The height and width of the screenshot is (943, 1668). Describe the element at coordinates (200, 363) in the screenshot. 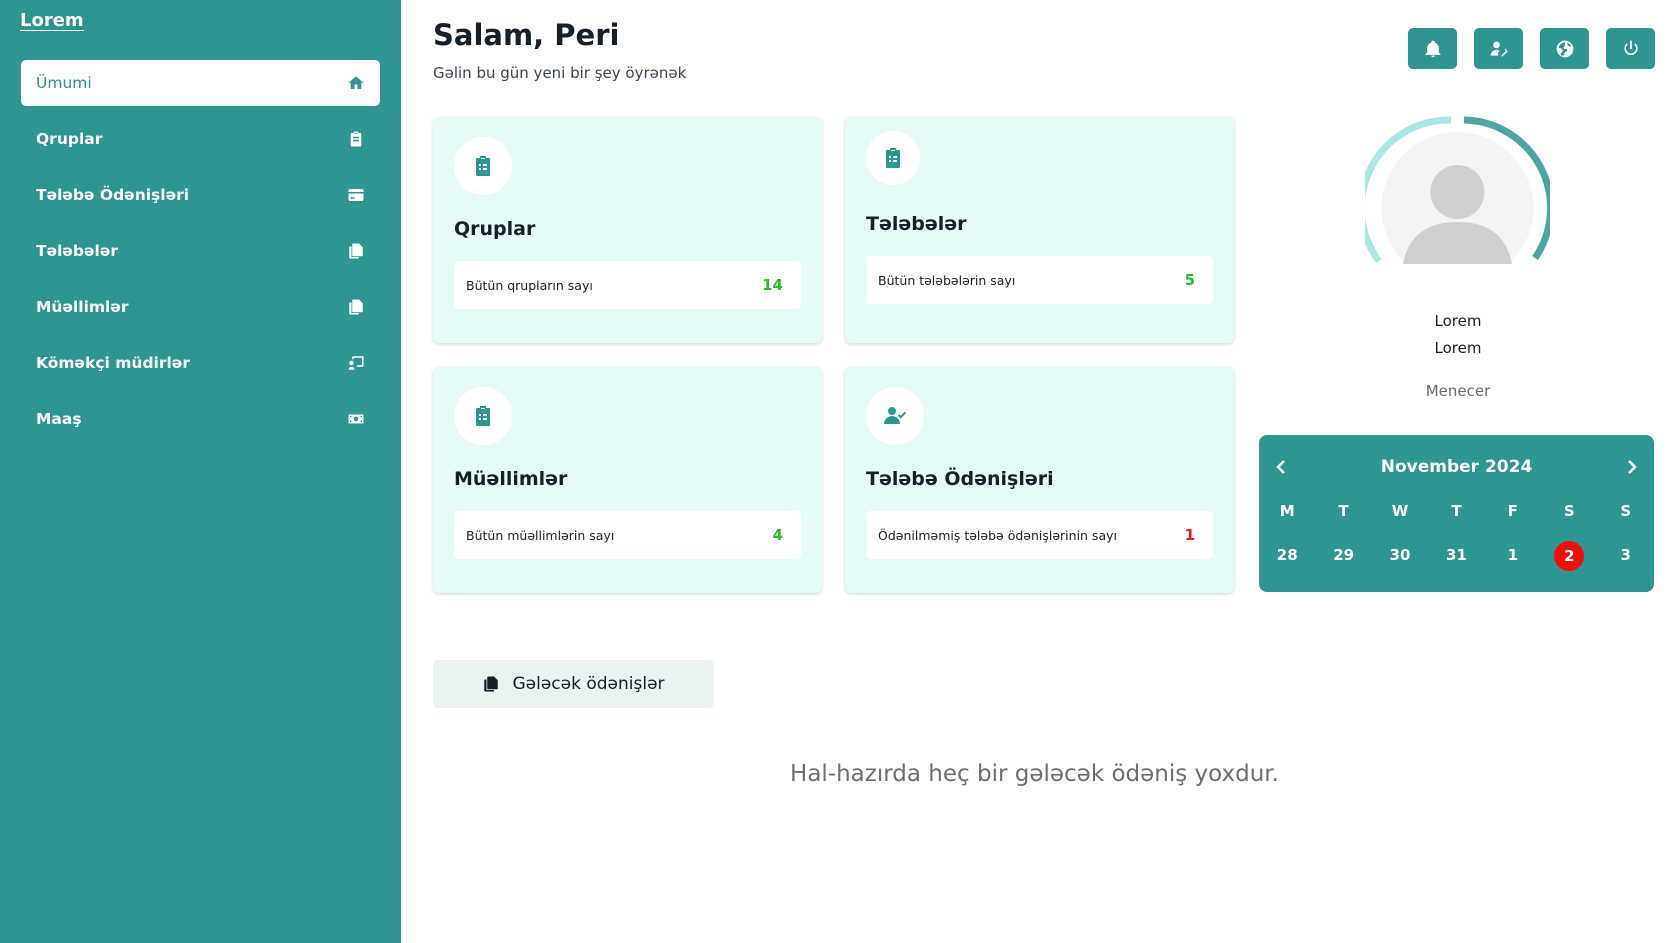

I see `sidebar-item-komekci-mudirler: Köməkçi müdirlər` at that location.